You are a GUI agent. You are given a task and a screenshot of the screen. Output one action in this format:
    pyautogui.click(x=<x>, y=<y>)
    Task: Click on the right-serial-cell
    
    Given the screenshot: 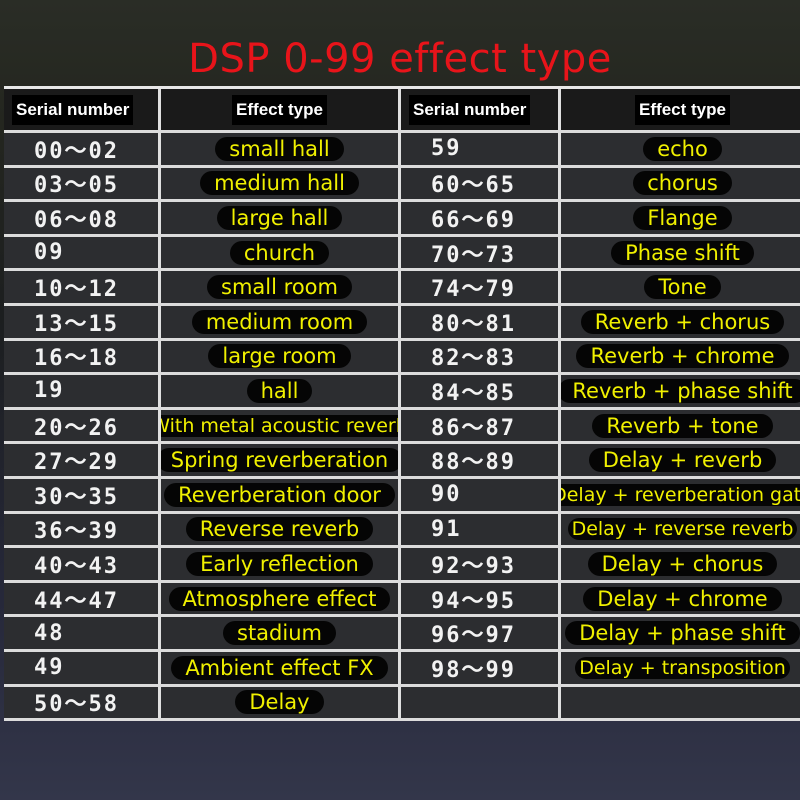 What is the action you would take?
    pyautogui.click(x=481, y=702)
    